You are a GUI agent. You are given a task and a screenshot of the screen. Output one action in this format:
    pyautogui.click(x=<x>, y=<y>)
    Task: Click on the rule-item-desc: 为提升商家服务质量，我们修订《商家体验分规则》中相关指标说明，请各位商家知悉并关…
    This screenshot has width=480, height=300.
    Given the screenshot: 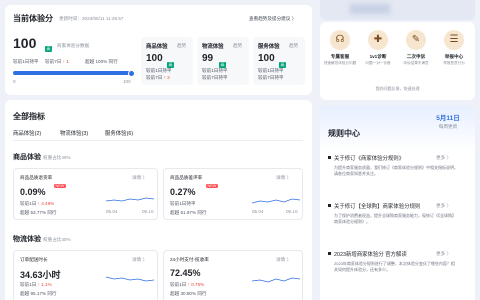 What is the action you would take?
    pyautogui.click(x=396, y=170)
    